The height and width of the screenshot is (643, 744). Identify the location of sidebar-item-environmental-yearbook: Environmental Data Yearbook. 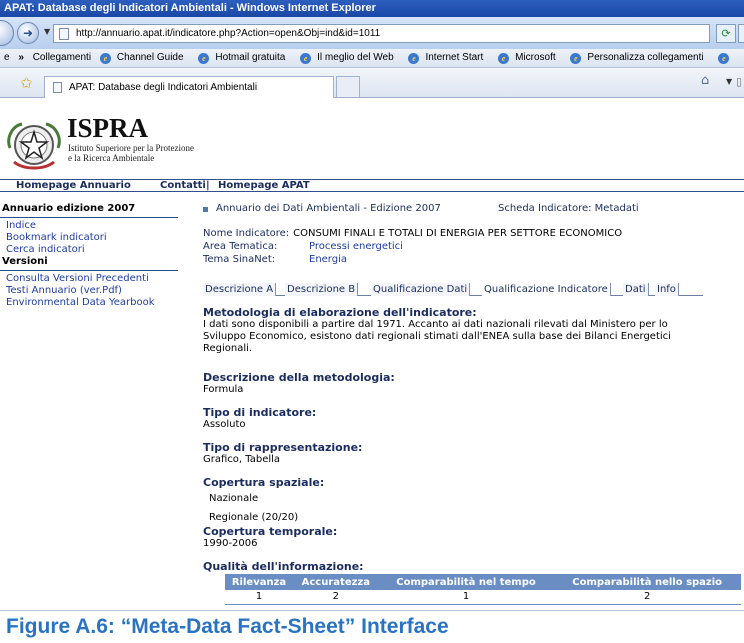
(91, 303).